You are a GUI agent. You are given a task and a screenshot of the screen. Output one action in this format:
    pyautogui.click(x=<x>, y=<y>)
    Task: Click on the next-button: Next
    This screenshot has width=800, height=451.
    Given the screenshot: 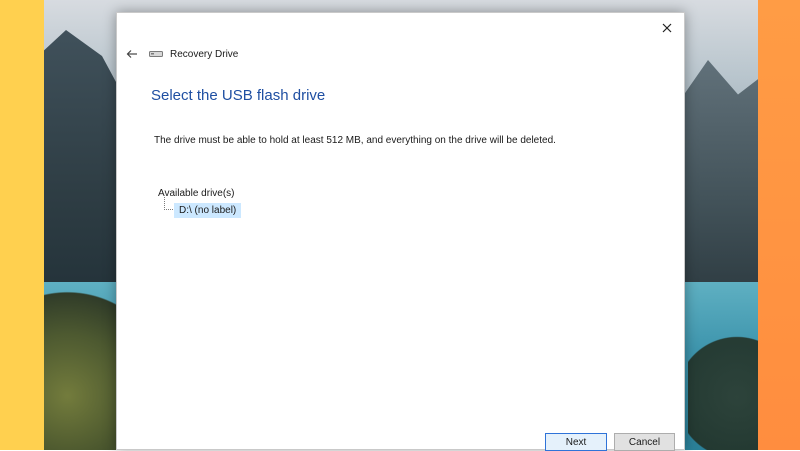 What is the action you would take?
    pyautogui.click(x=576, y=442)
    